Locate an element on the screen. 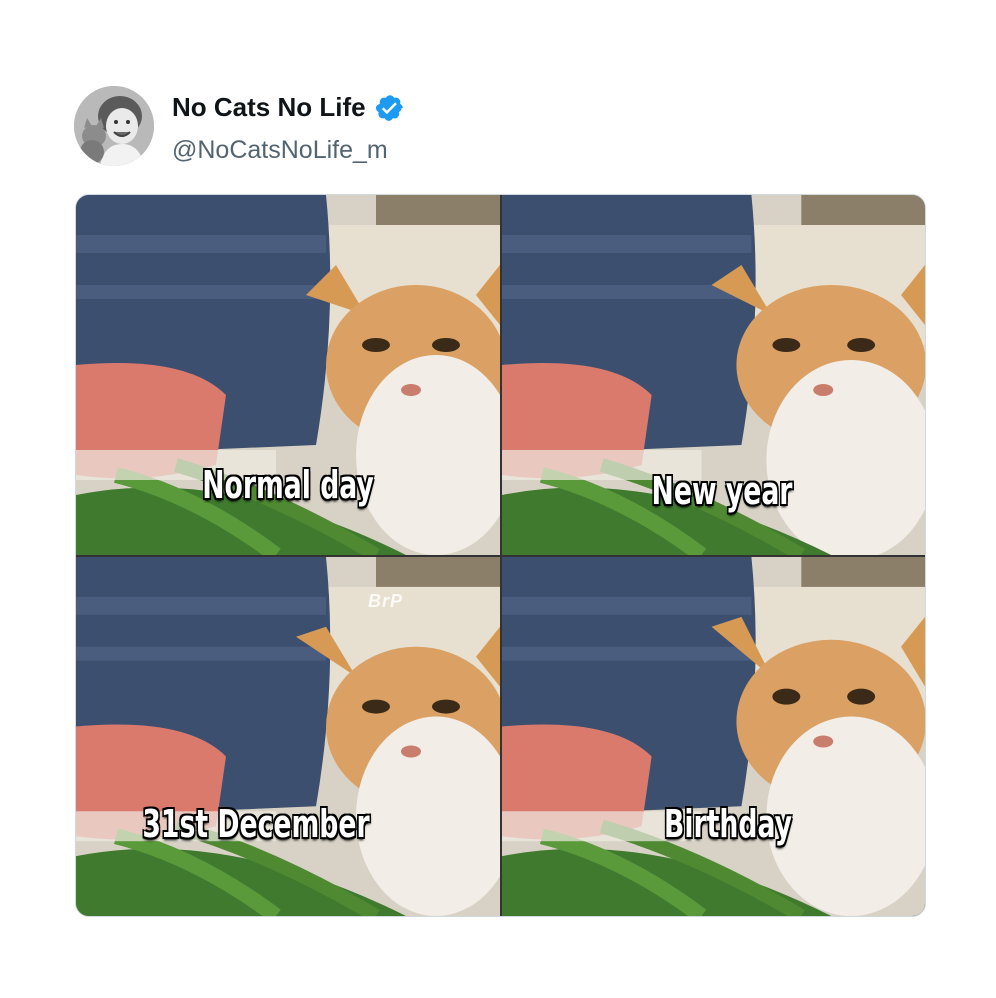  author-name-row: No Cats No Life is located at coordinates (288, 107).